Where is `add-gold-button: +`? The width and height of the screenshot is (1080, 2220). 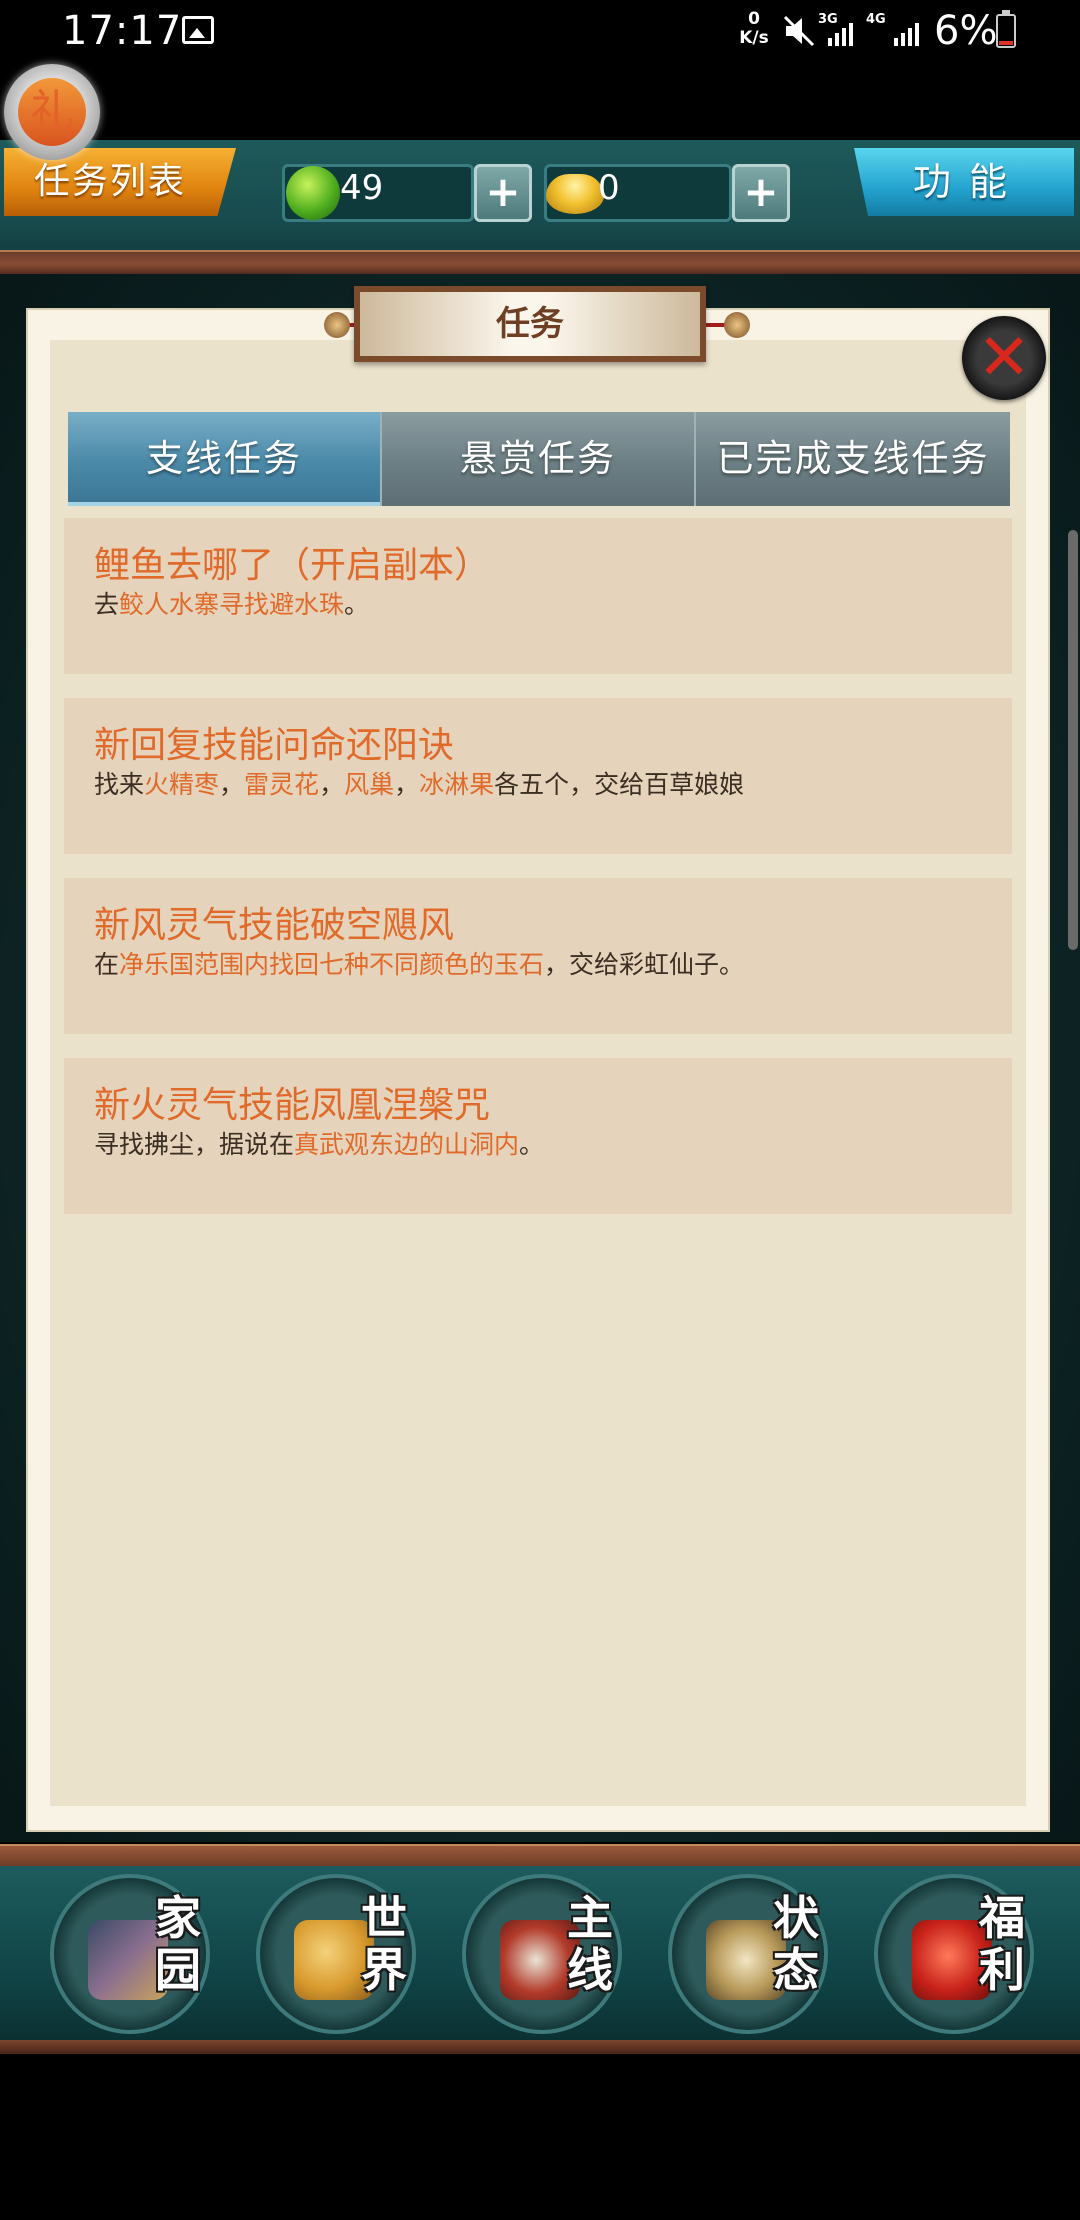
add-gold-button: + is located at coordinates (761, 193).